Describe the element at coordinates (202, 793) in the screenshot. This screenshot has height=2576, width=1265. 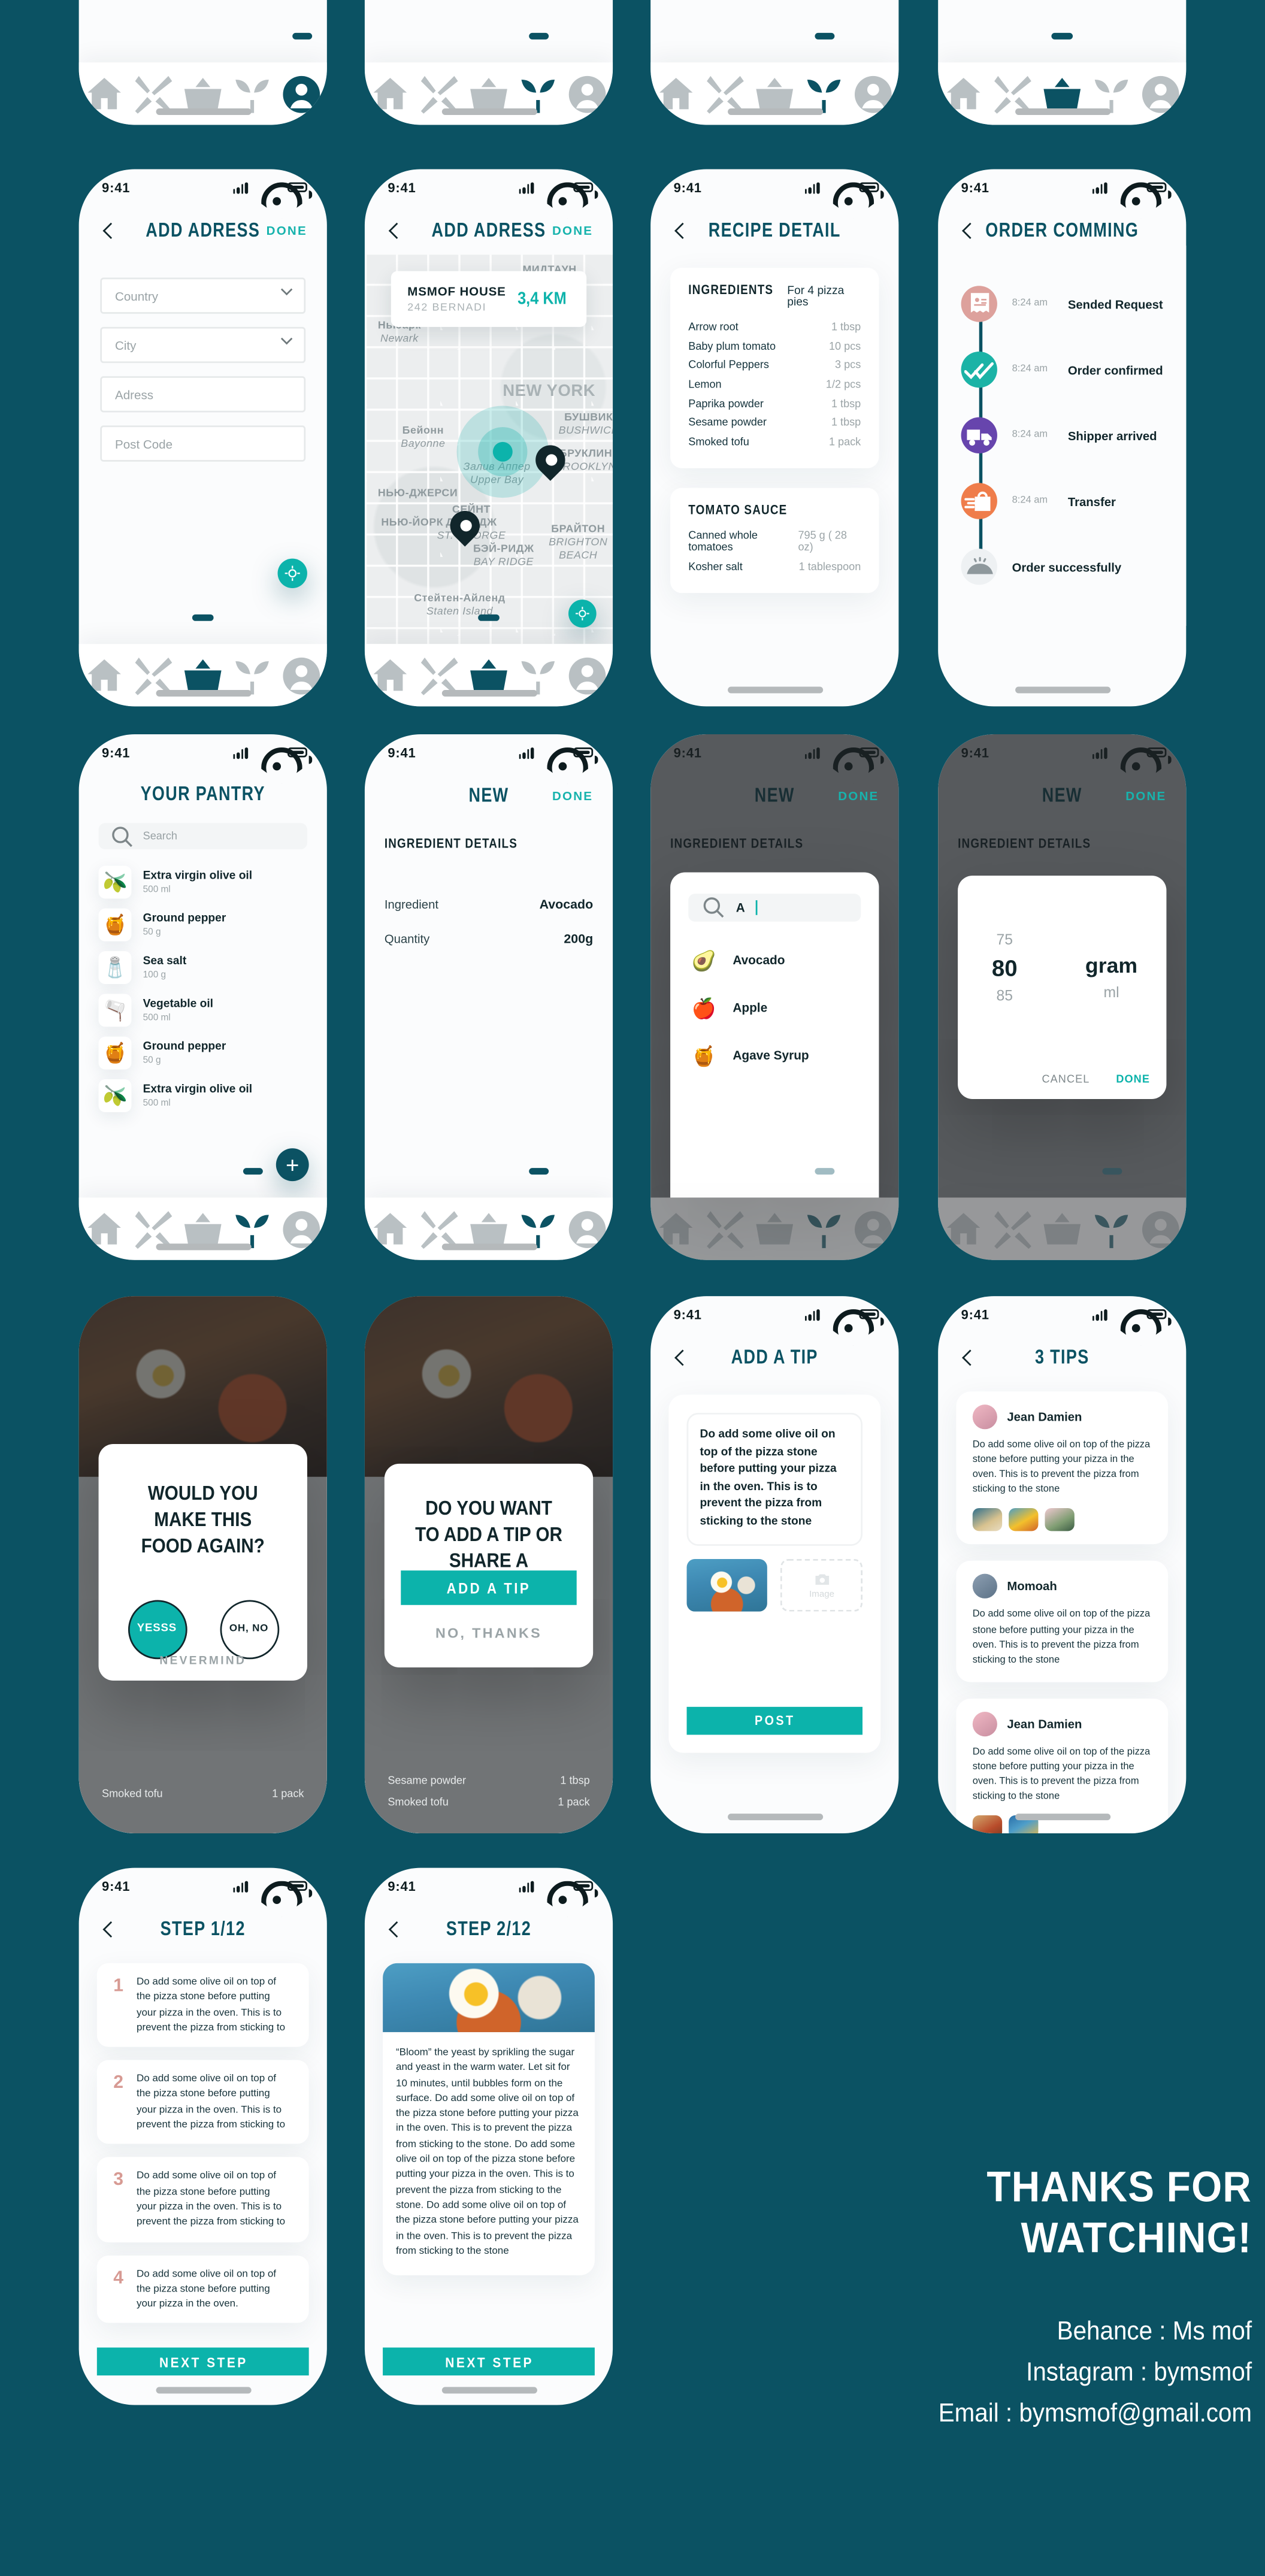
I see `page-title: YOUR PANTRY` at that location.